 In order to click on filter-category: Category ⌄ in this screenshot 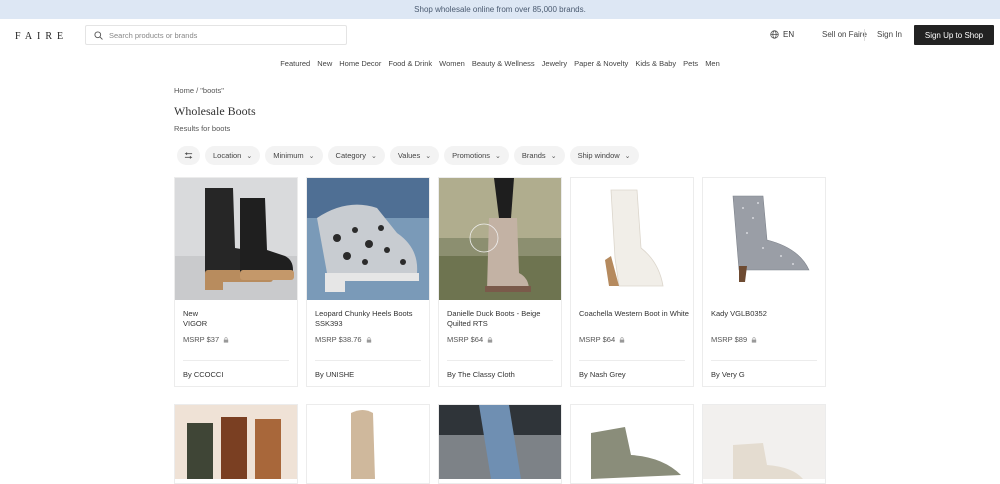, I will do `click(356, 155)`.